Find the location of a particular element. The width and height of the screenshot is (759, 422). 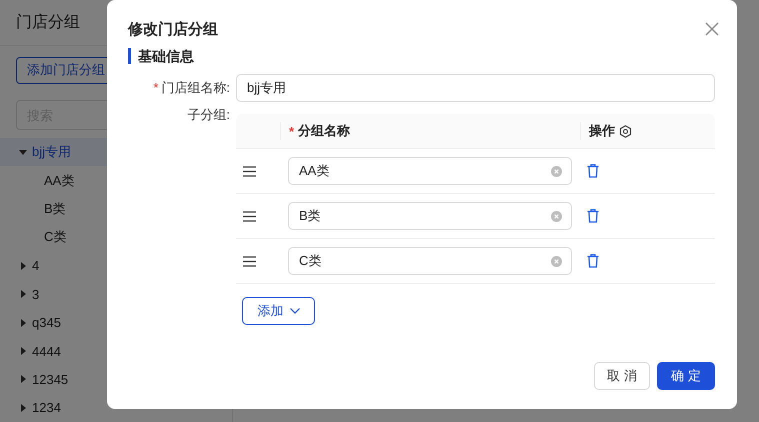

dialog-title: 修改门店分组 is located at coordinates (173, 29).